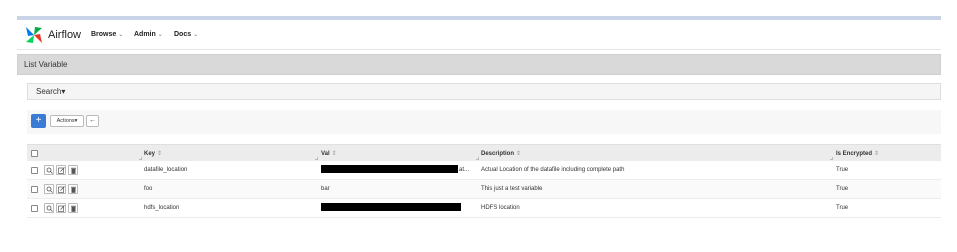 The height and width of the screenshot is (252, 957). I want to click on panel-header: List Variable, so click(479, 64).